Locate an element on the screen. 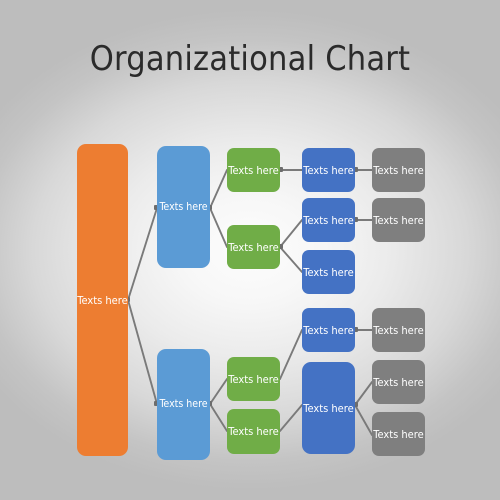  org-node-l1-top-label: Texts here is located at coordinates (183, 206).